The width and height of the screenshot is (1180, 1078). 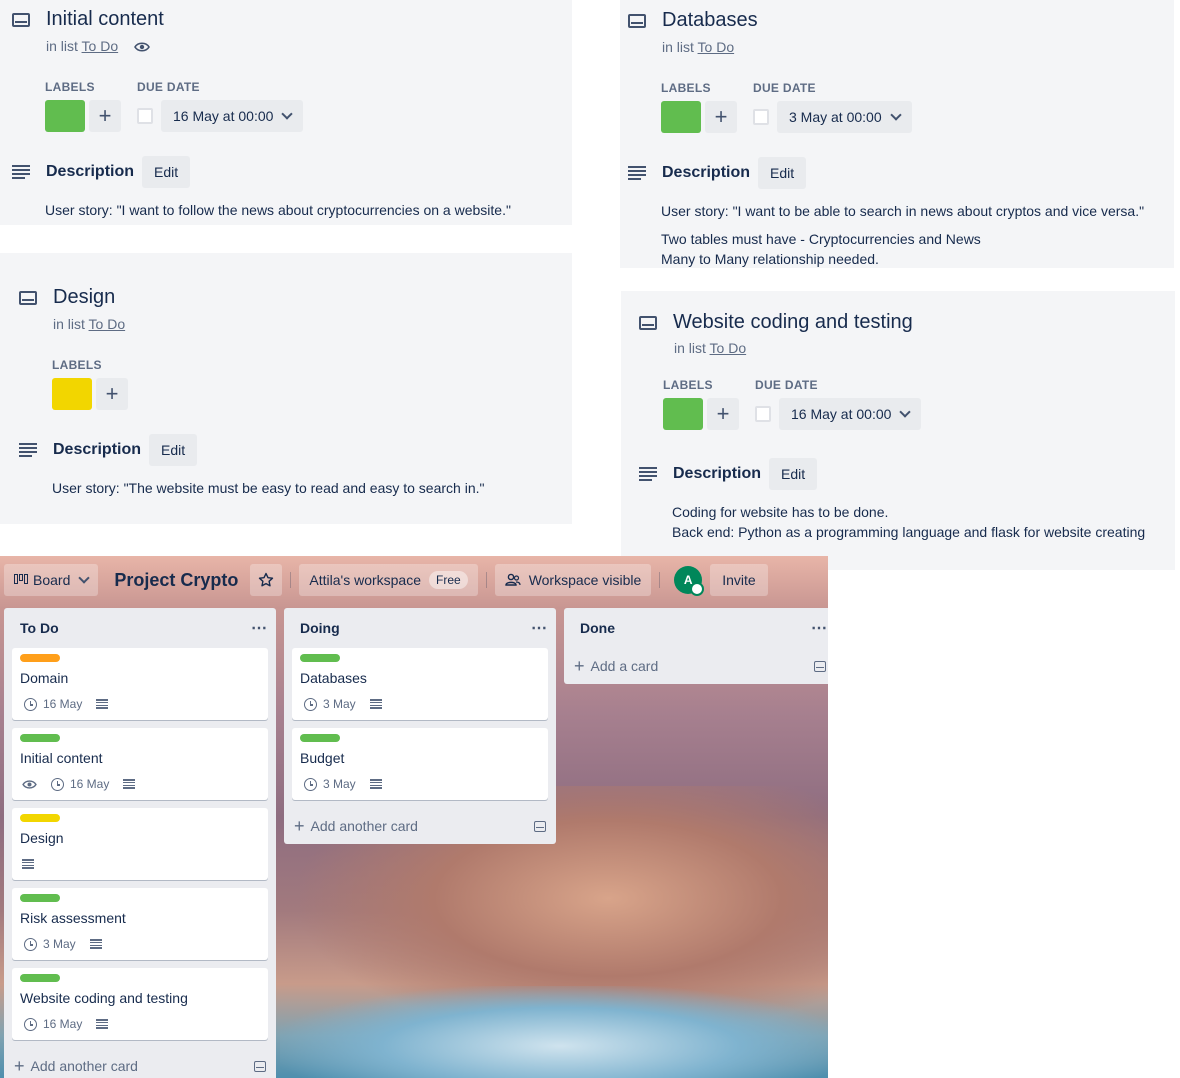 I want to click on label-yellow, so click(x=72, y=394).